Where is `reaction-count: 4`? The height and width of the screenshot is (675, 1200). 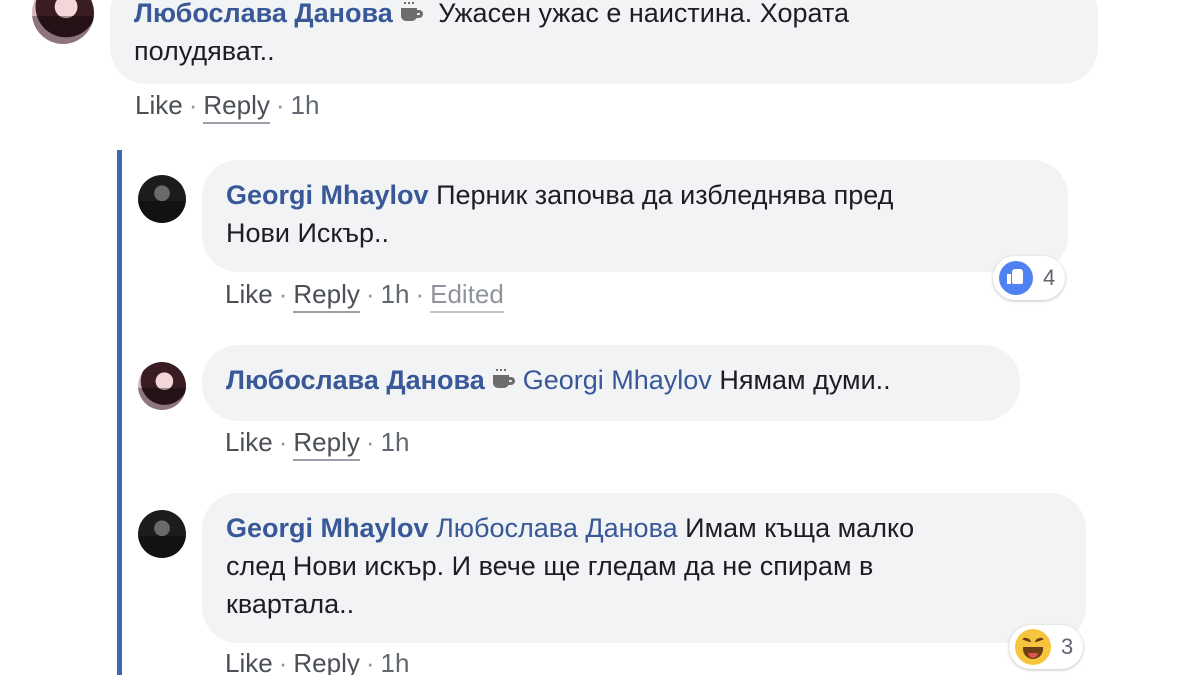 reaction-count: 4 is located at coordinates (1049, 277).